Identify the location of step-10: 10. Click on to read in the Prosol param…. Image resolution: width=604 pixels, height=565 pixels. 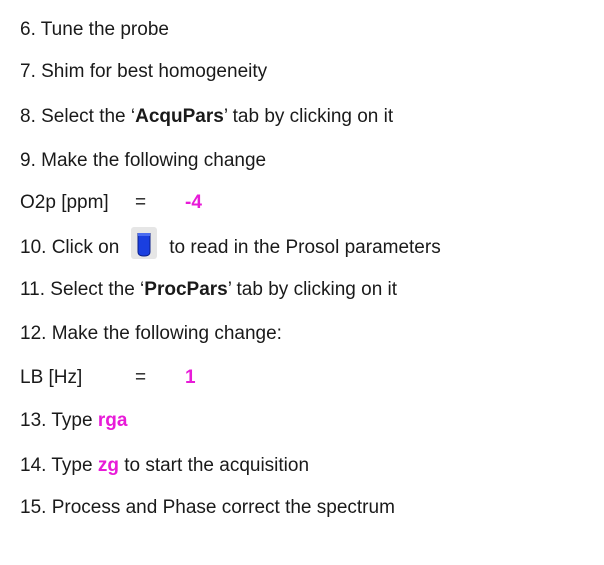
(230, 243).